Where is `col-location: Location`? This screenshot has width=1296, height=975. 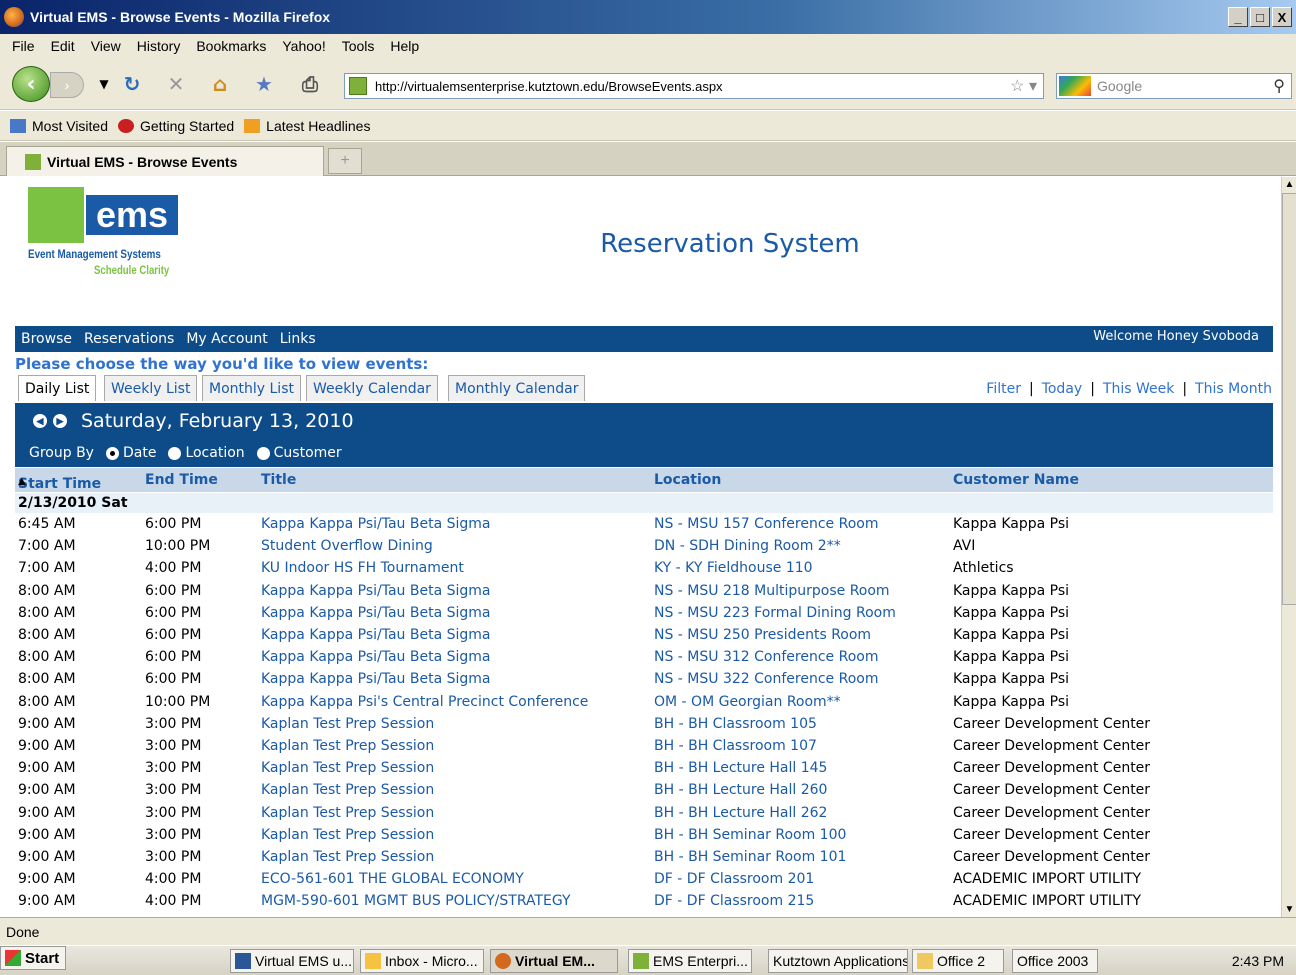 col-location: Location is located at coordinates (687, 480).